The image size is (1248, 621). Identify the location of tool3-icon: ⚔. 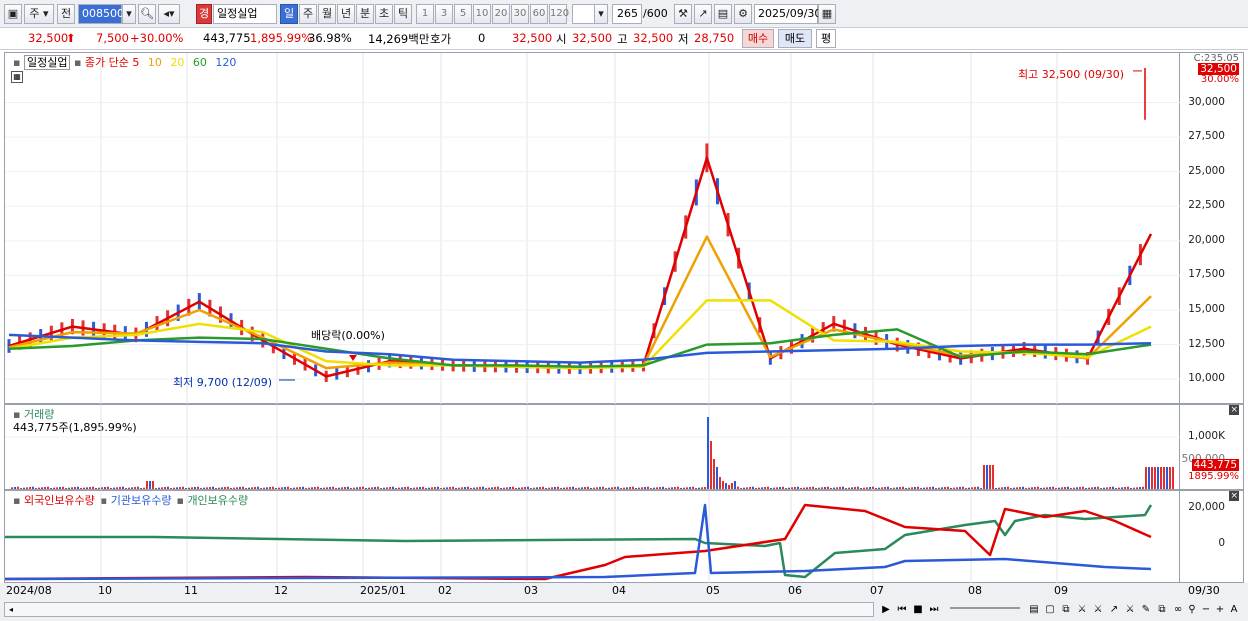
(1130, 610).